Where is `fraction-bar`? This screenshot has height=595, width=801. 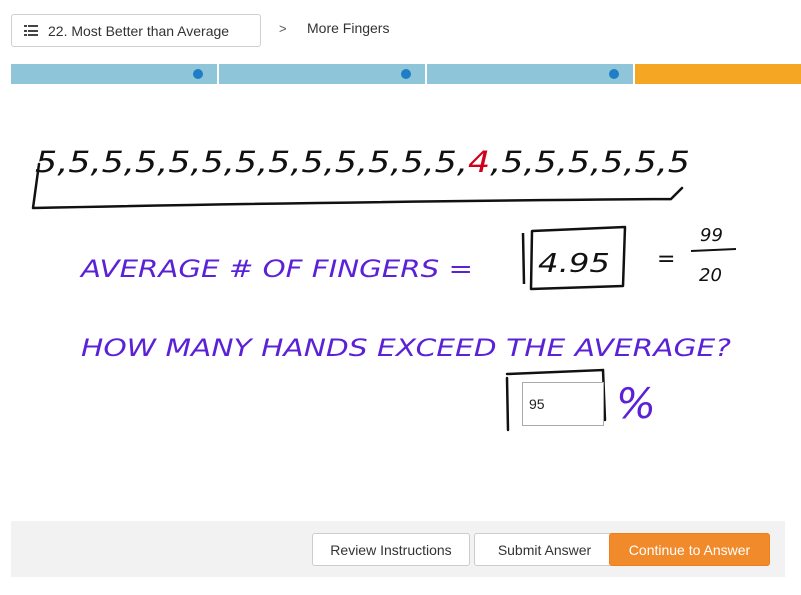
fraction-bar is located at coordinates (713, 250).